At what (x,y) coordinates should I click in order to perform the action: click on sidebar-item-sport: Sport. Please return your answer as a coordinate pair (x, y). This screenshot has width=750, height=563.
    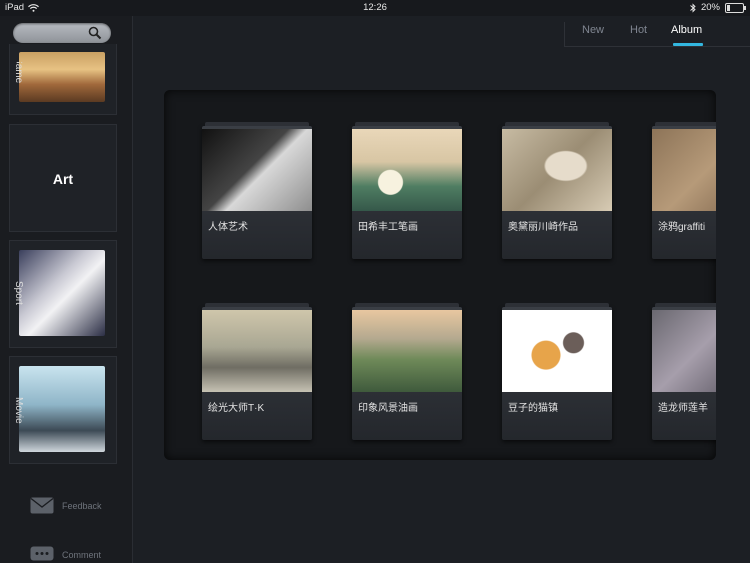
    Looking at the image, I should click on (63, 294).